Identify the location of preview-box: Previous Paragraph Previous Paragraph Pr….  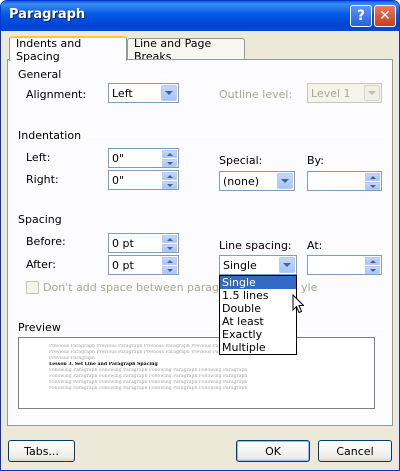
(196, 373).